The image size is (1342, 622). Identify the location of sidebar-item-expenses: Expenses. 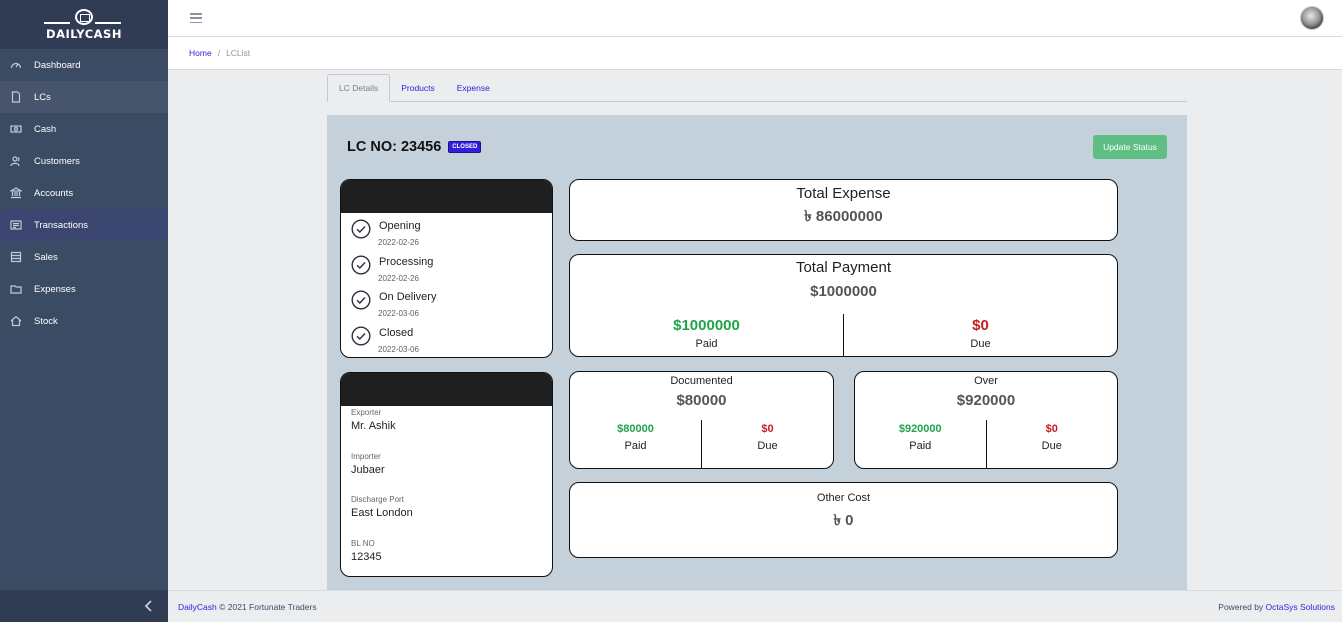
(84, 289).